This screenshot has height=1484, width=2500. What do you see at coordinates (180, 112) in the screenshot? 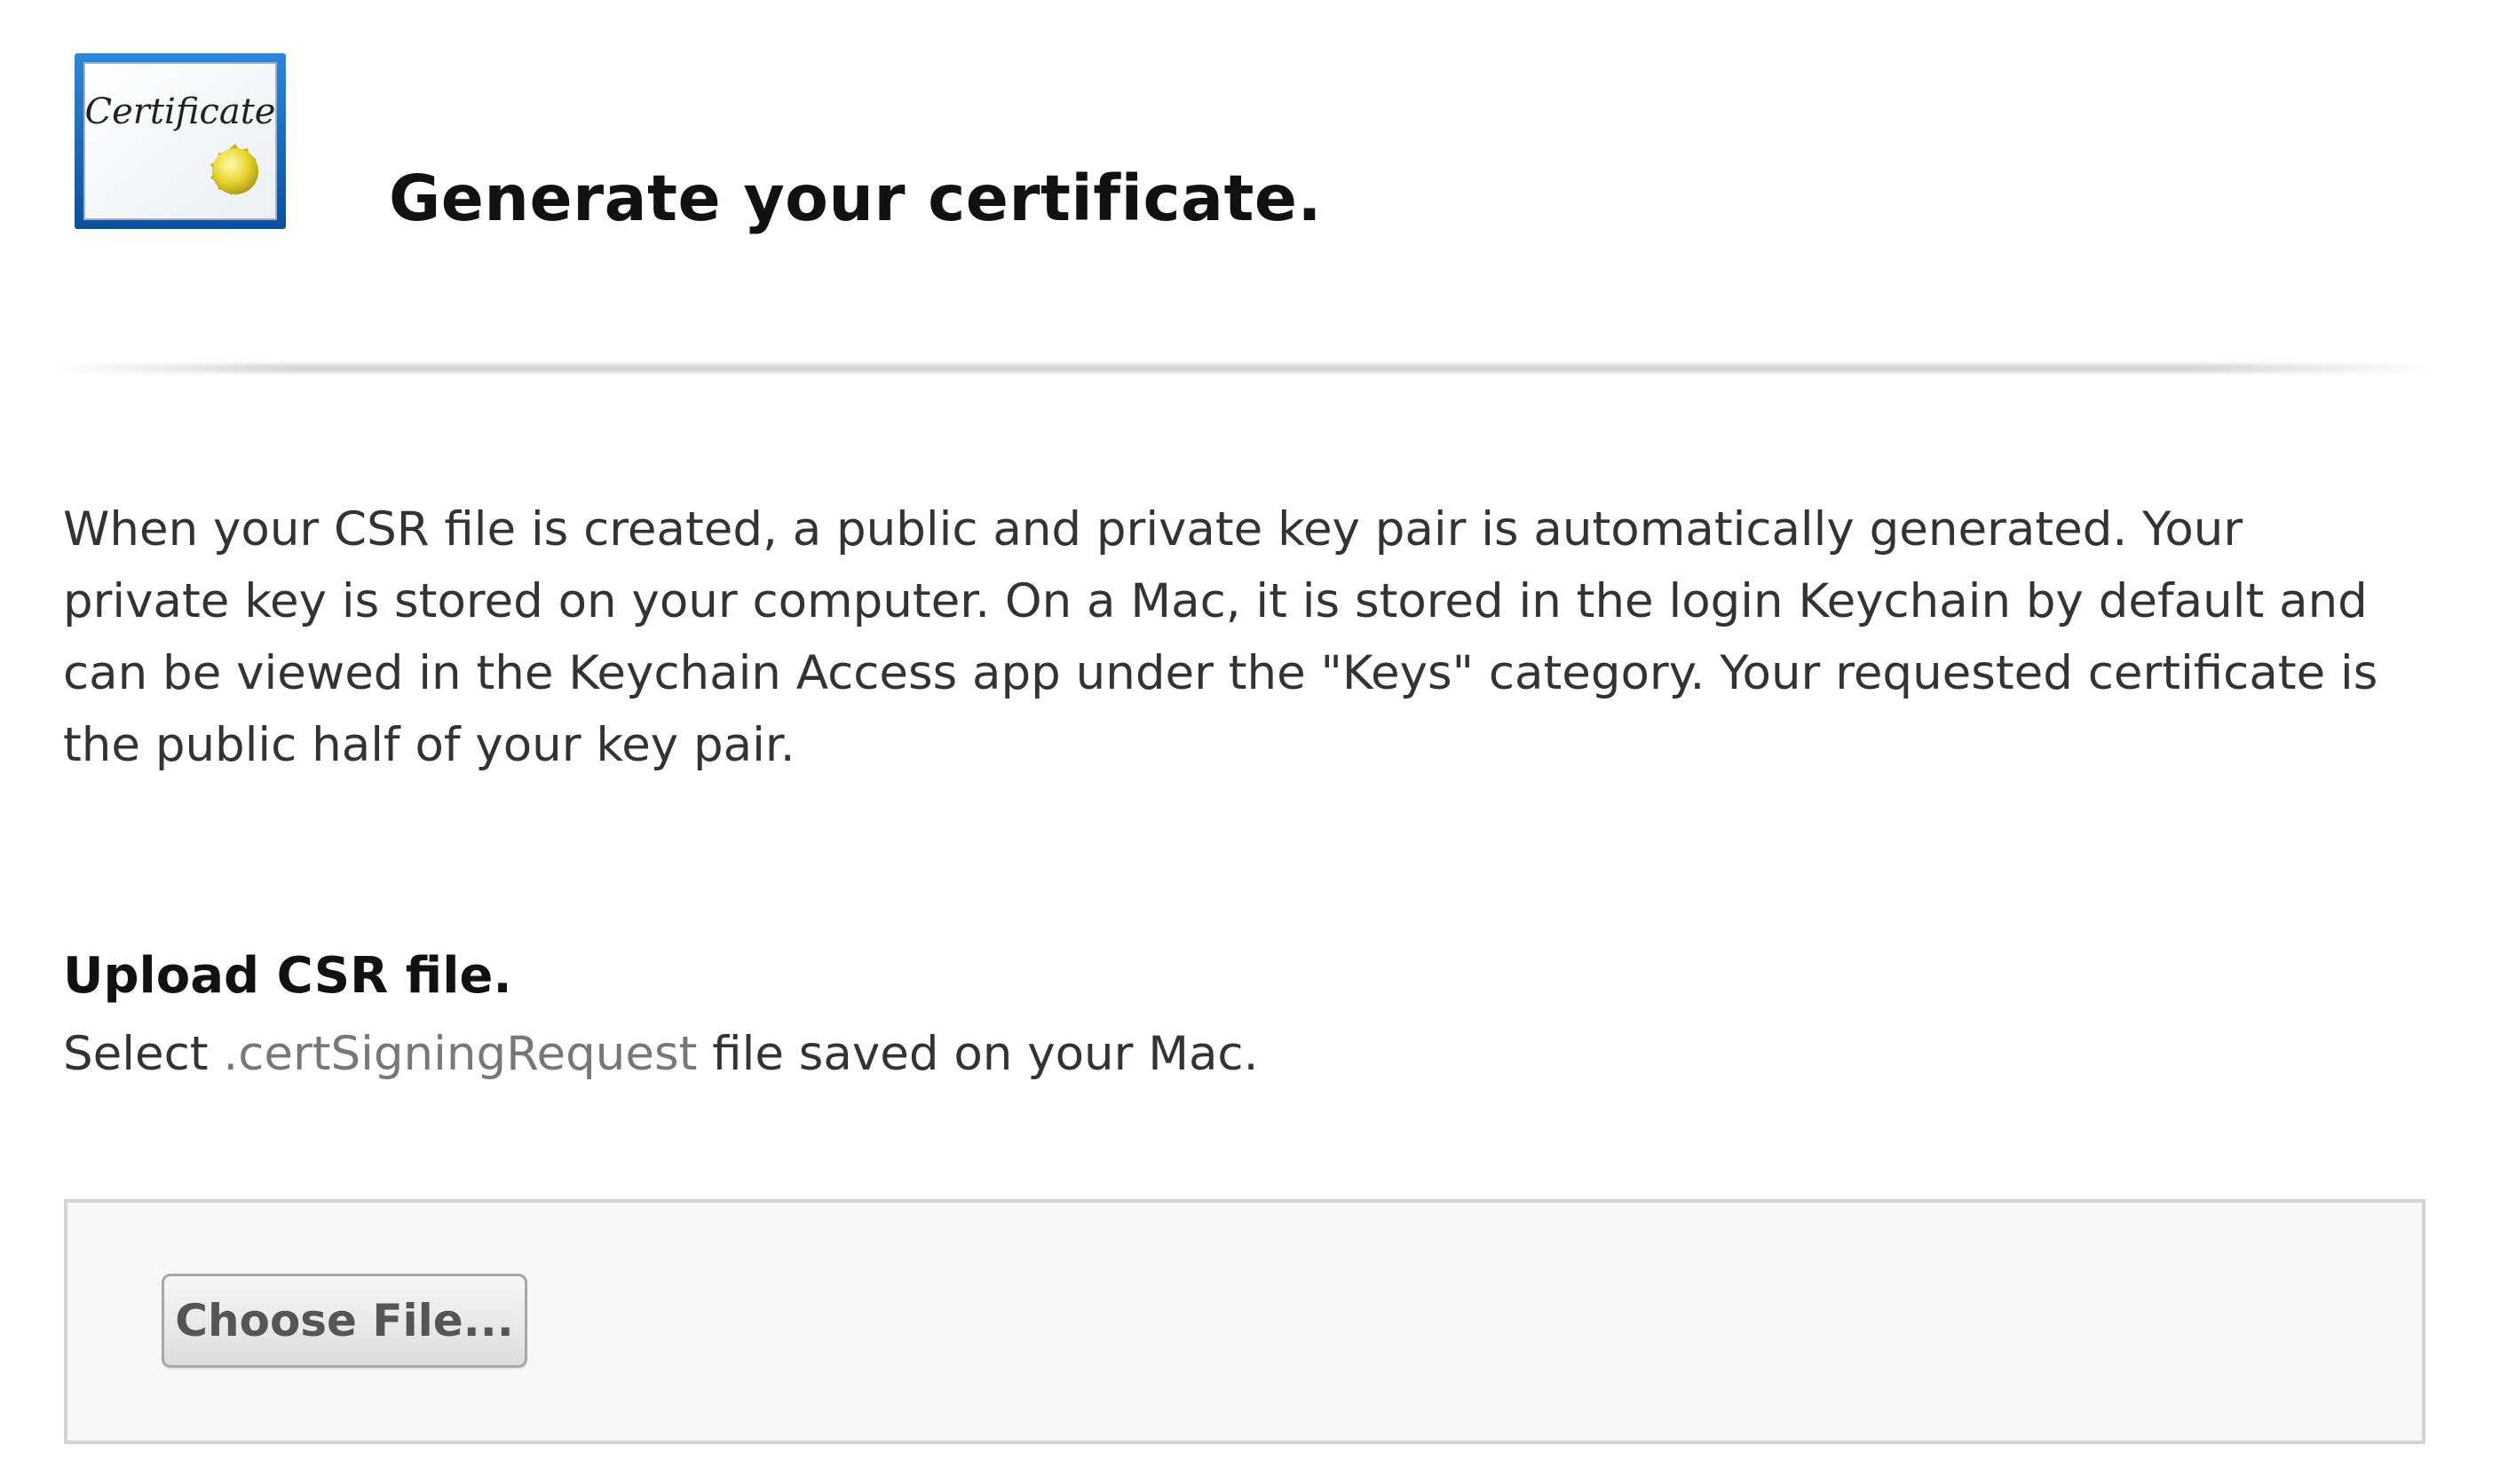
I see `certificate-icon-text: Certificate` at bounding box center [180, 112].